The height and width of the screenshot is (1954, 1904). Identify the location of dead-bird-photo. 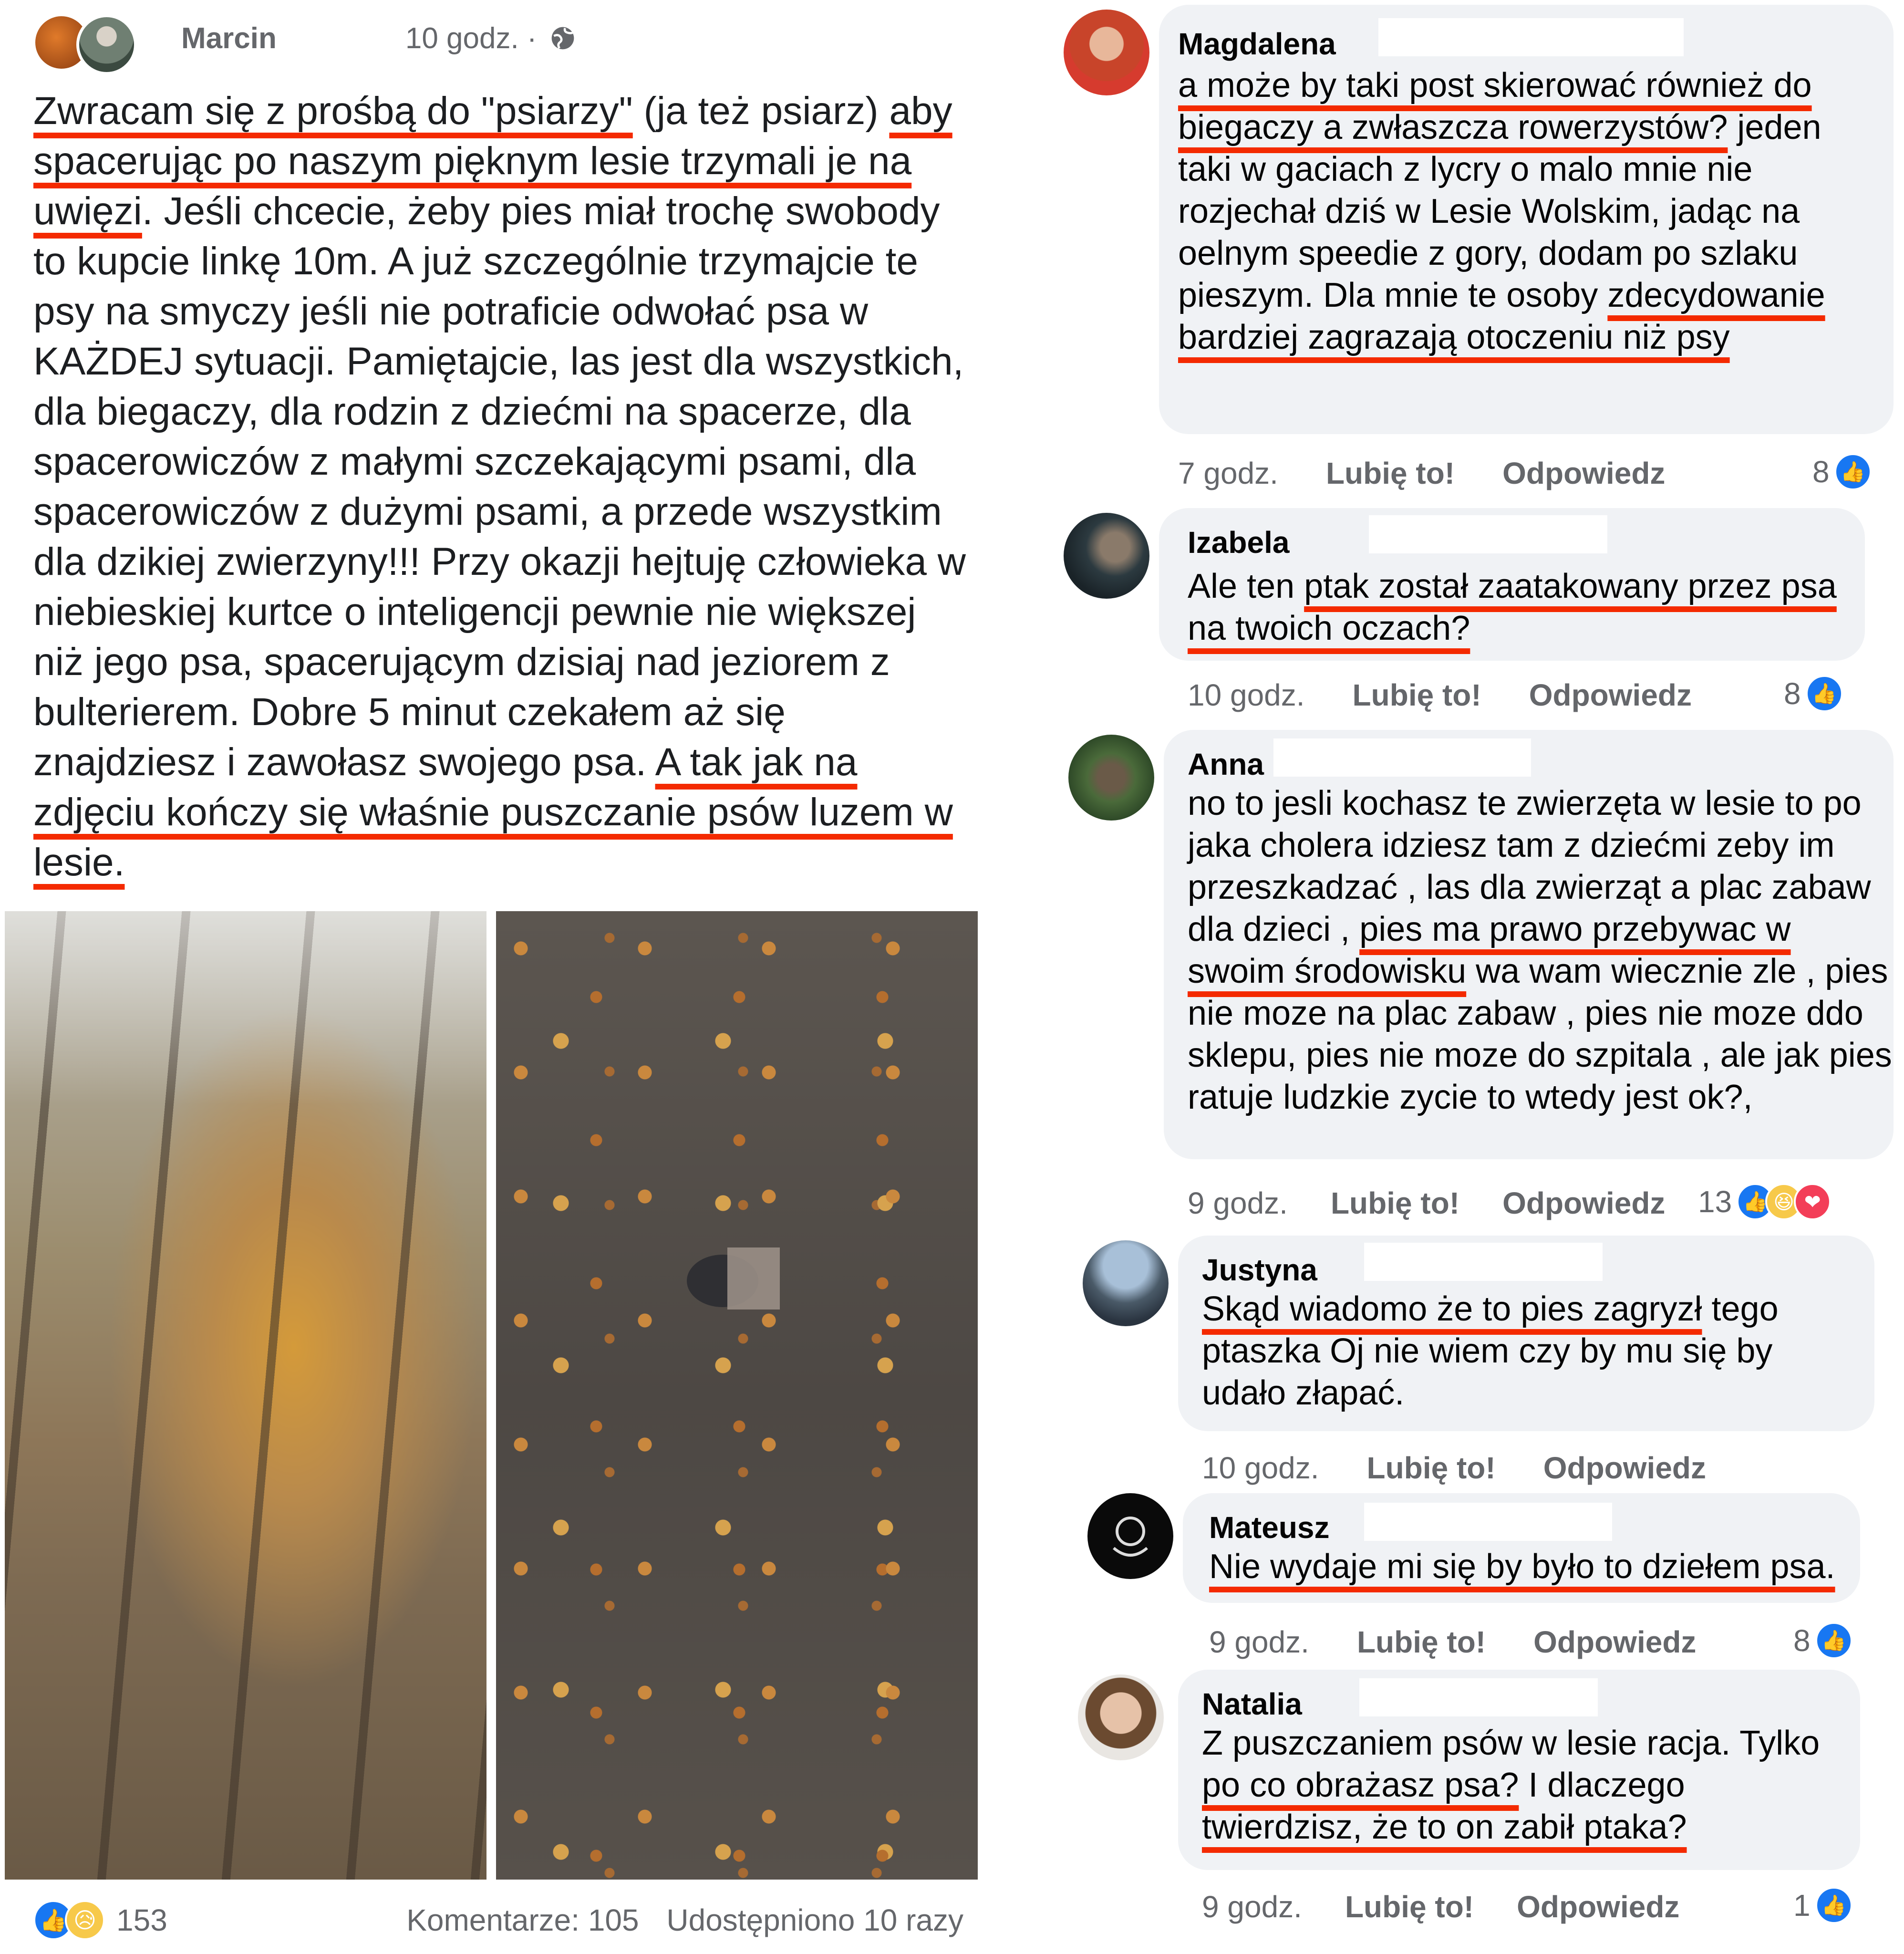
(737, 1395).